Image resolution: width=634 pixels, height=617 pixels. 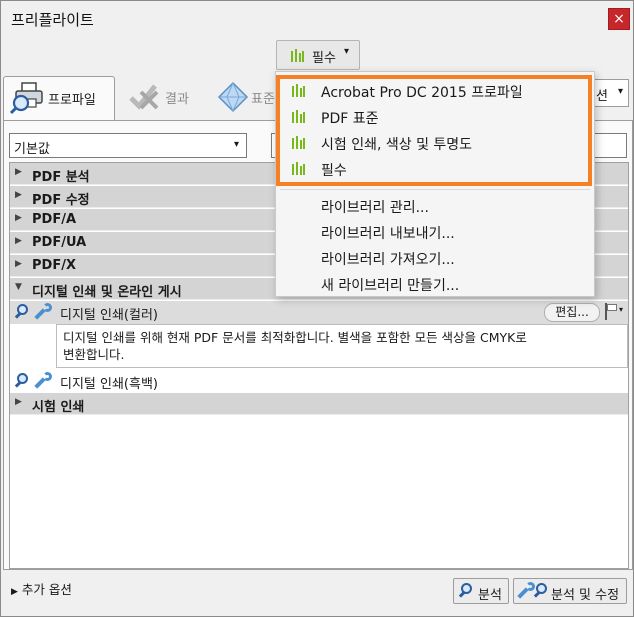 What do you see at coordinates (144, 97) in the screenshot?
I see `checkmark-x-icon` at bounding box center [144, 97].